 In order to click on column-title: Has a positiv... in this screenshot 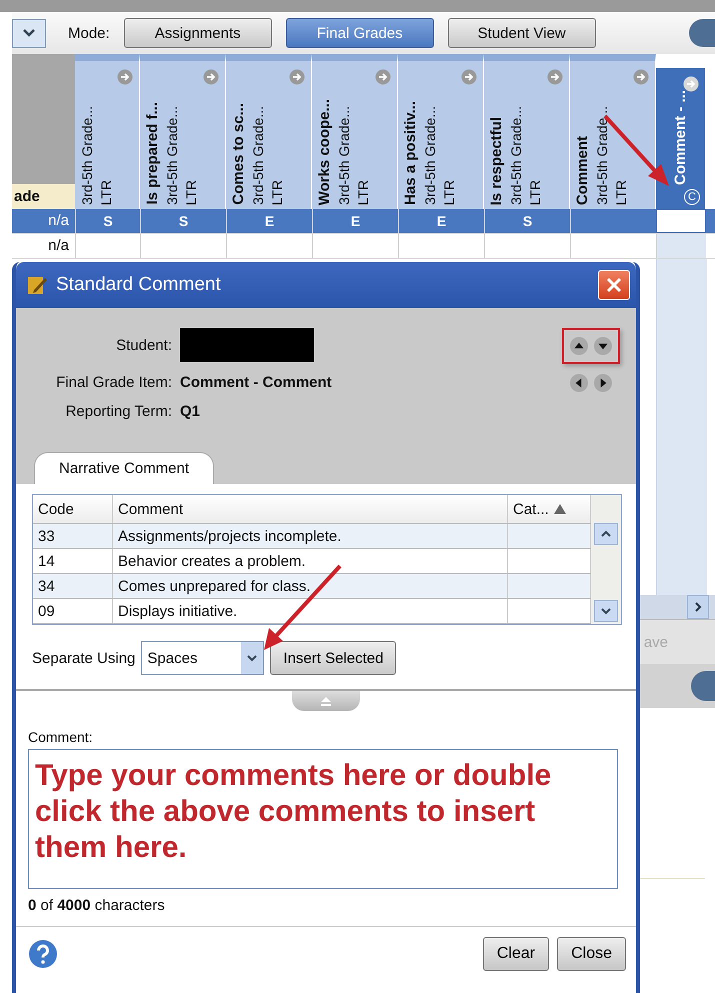, I will do `click(410, 153)`.